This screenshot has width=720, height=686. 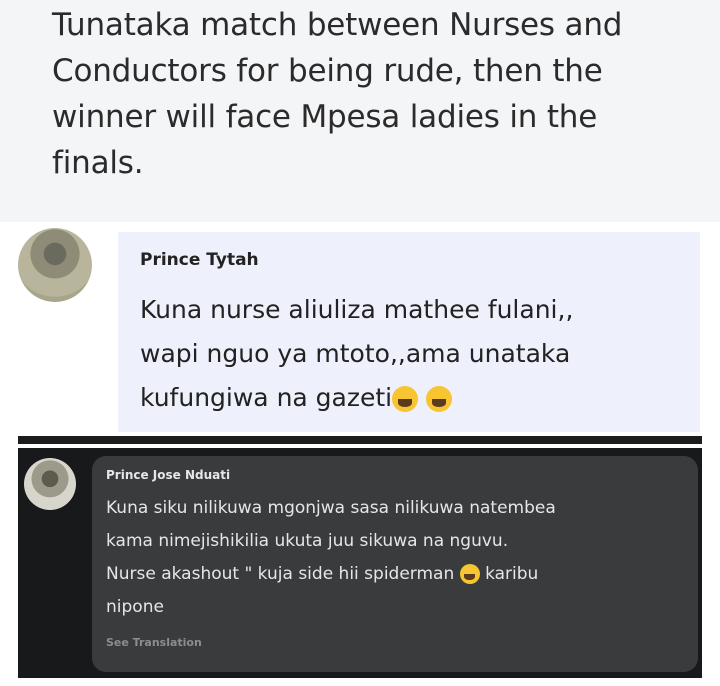 What do you see at coordinates (360, 440) in the screenshot?
I see `divider` at bounding box center [360, 440].